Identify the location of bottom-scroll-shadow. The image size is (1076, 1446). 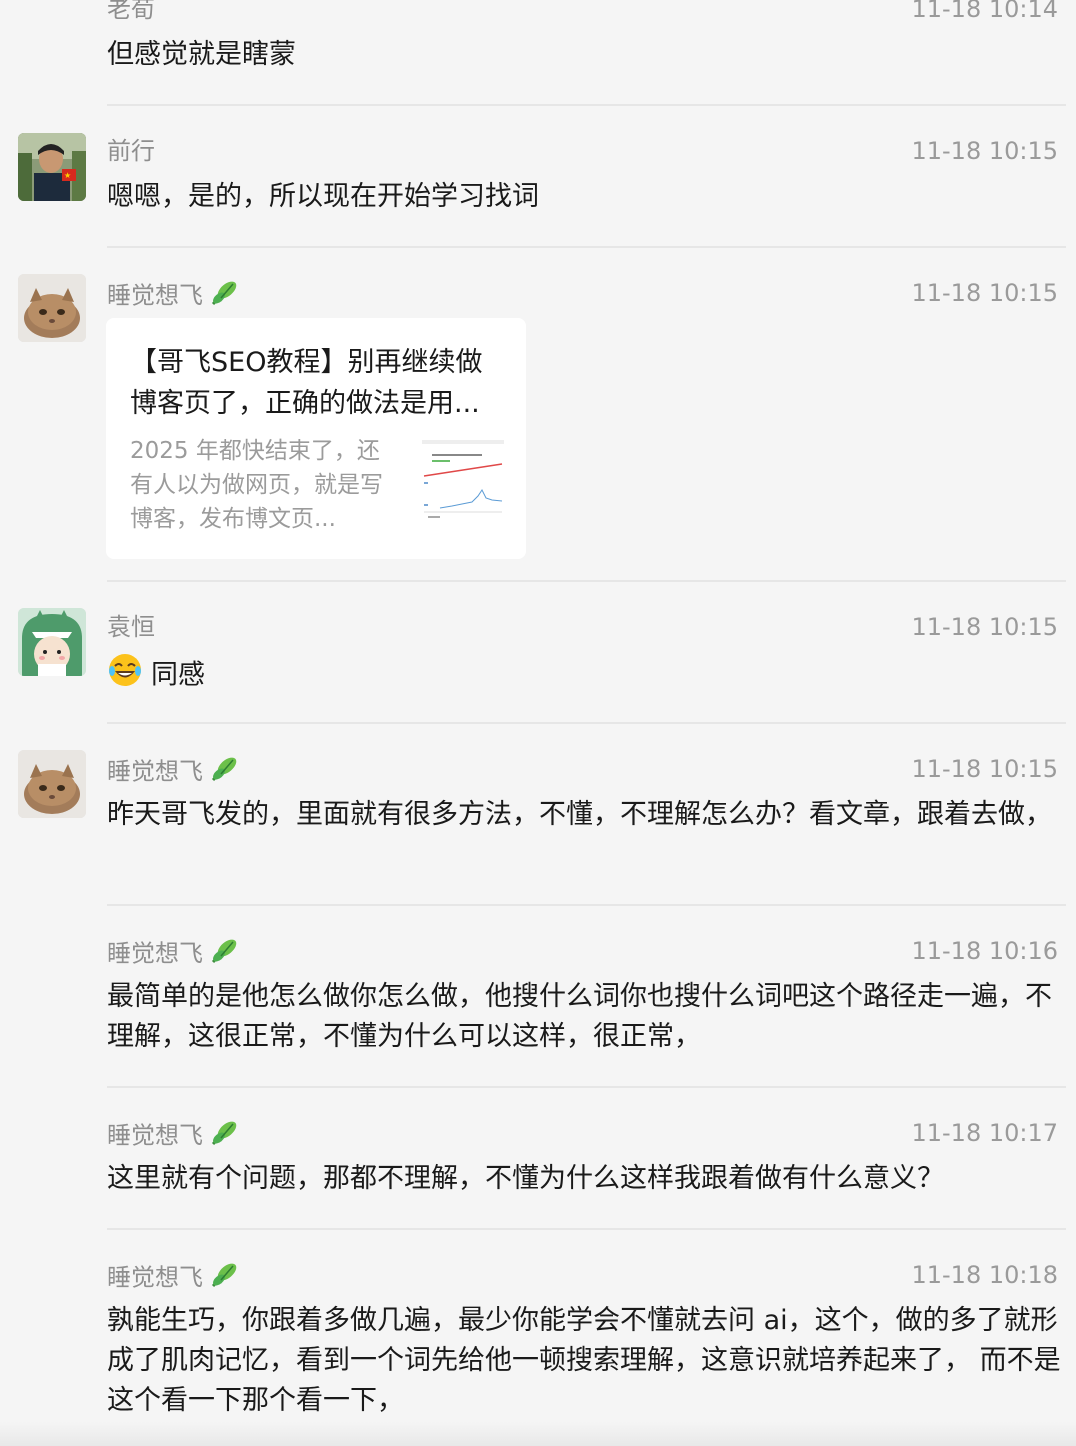
(538, 1434).